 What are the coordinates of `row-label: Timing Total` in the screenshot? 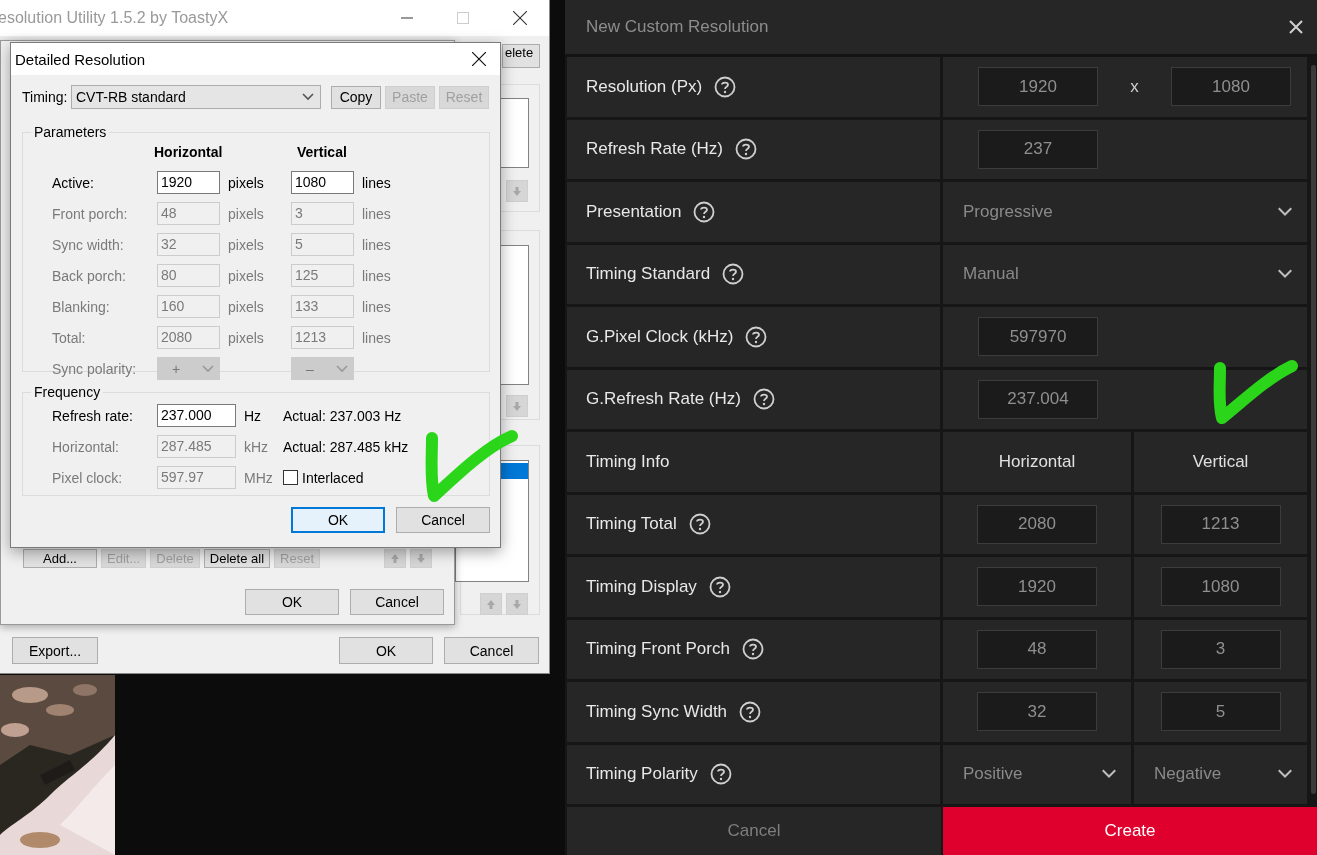 It's located at (631, 524).